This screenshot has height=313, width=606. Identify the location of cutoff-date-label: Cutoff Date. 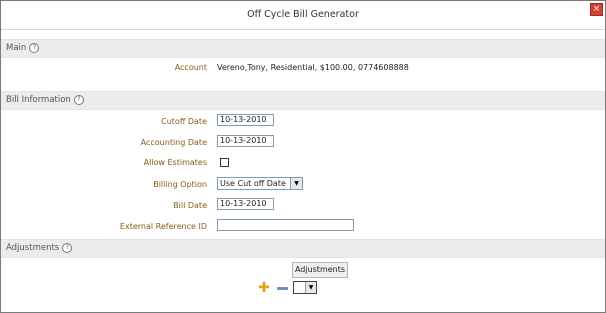
(184, 121).